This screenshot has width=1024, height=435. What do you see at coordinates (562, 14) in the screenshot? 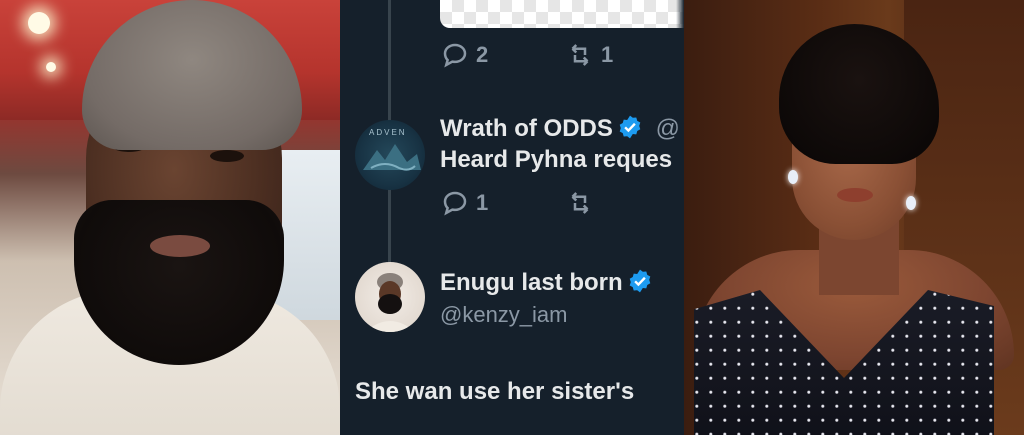
I see `media-preview` at bounding box center [562, 14].